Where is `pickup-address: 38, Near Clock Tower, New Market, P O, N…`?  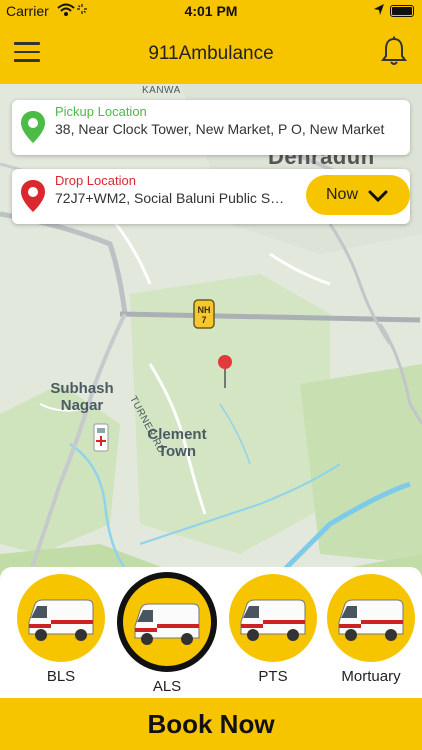 pickup-address: 38, Near Clock Tower, New Market, P O, N… is located at coordinates (229, 129).